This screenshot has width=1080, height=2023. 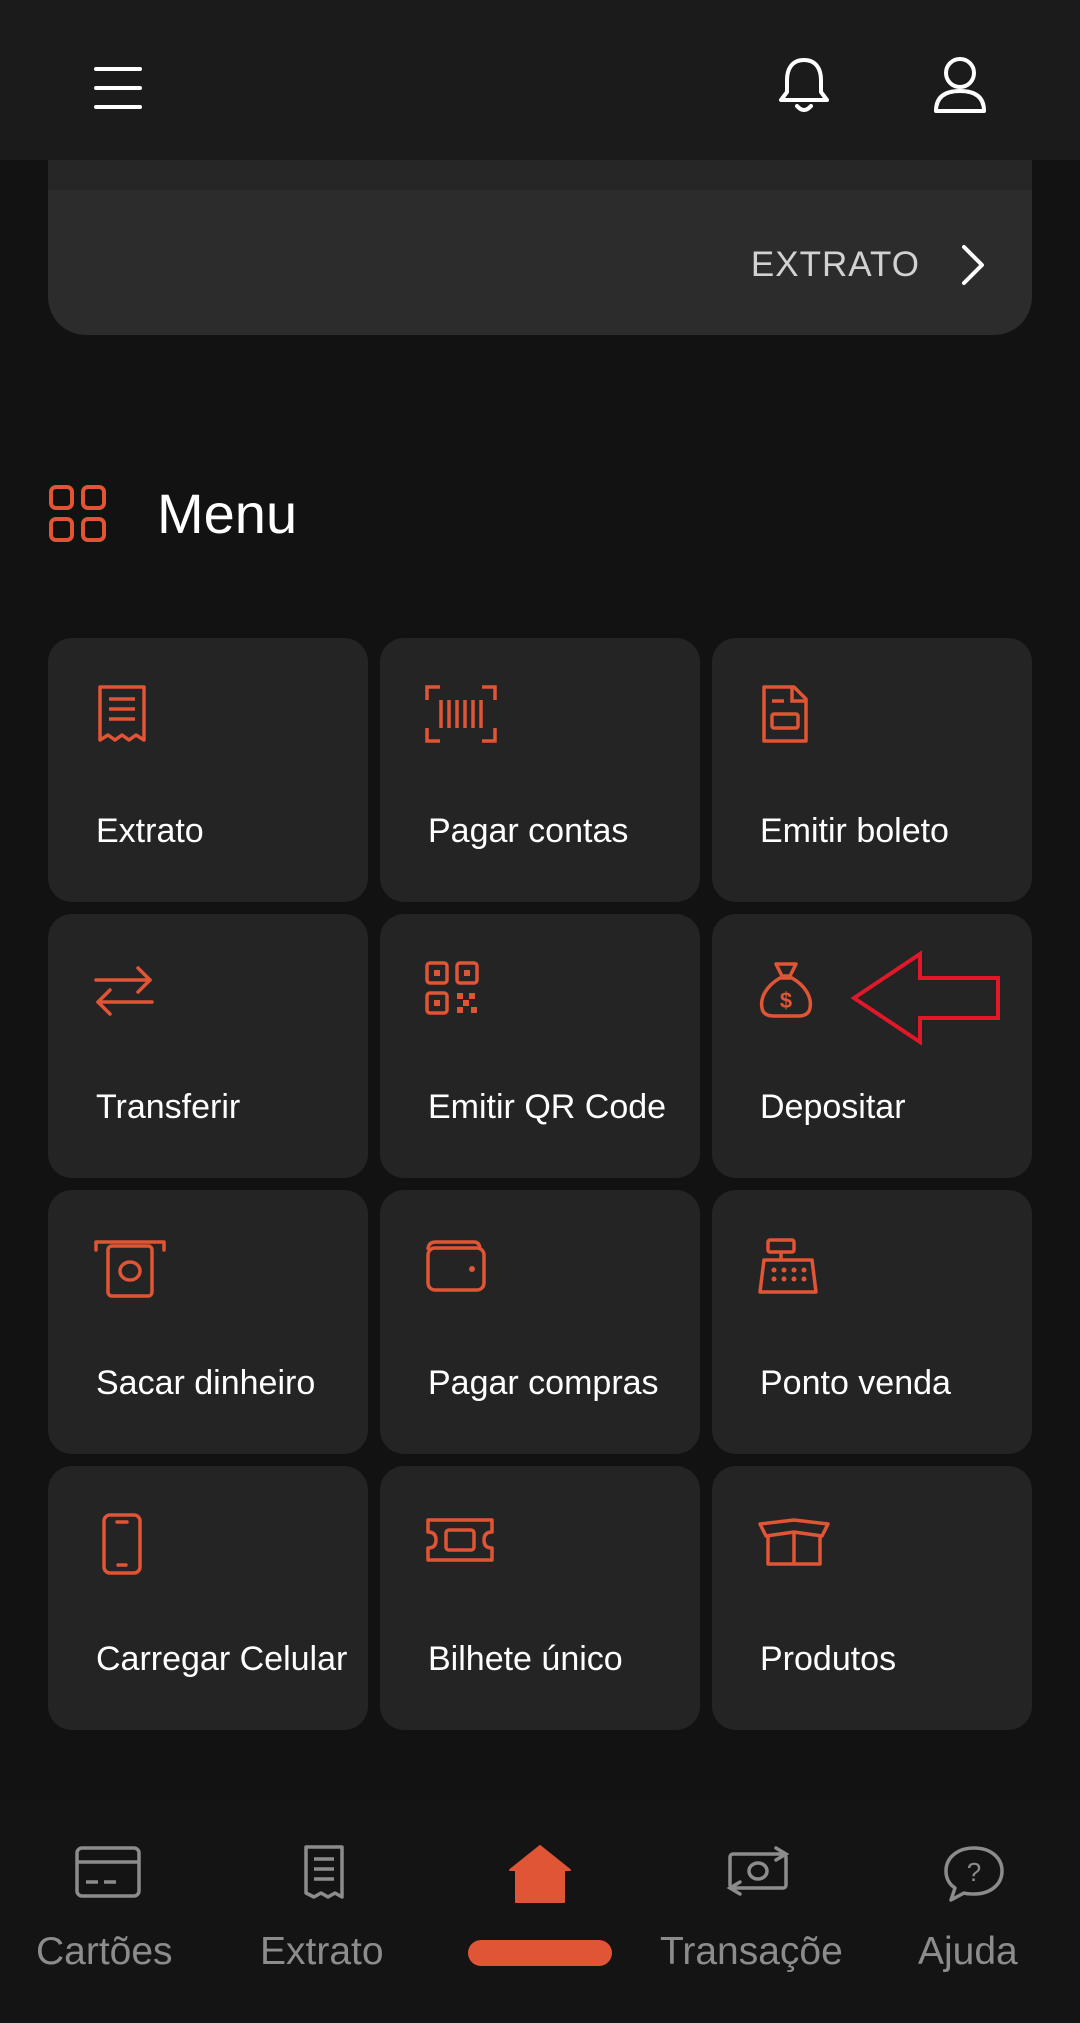 What do you see at coordinates (804, 86) in the screenshot?
I see `bell-icon` at bounding box center [804, 86].